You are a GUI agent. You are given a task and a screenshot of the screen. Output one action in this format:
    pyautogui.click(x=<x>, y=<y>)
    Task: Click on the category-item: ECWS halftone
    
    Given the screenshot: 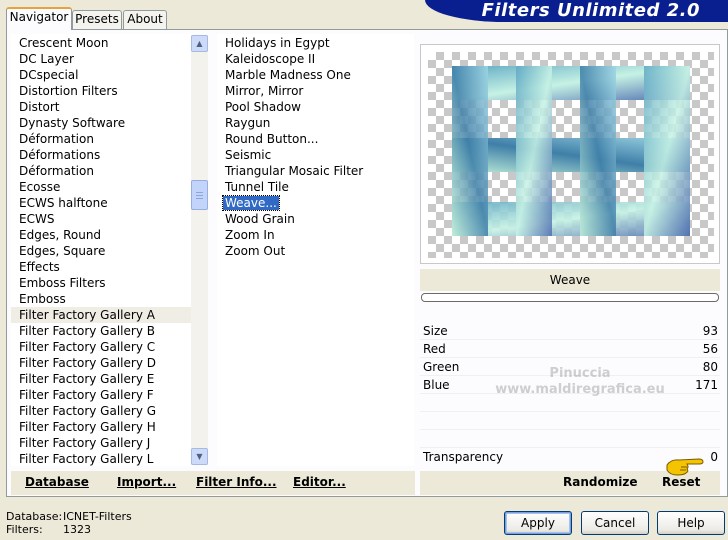 What is the action you would take?
    pyautogui.click(x=102, y=203)
    